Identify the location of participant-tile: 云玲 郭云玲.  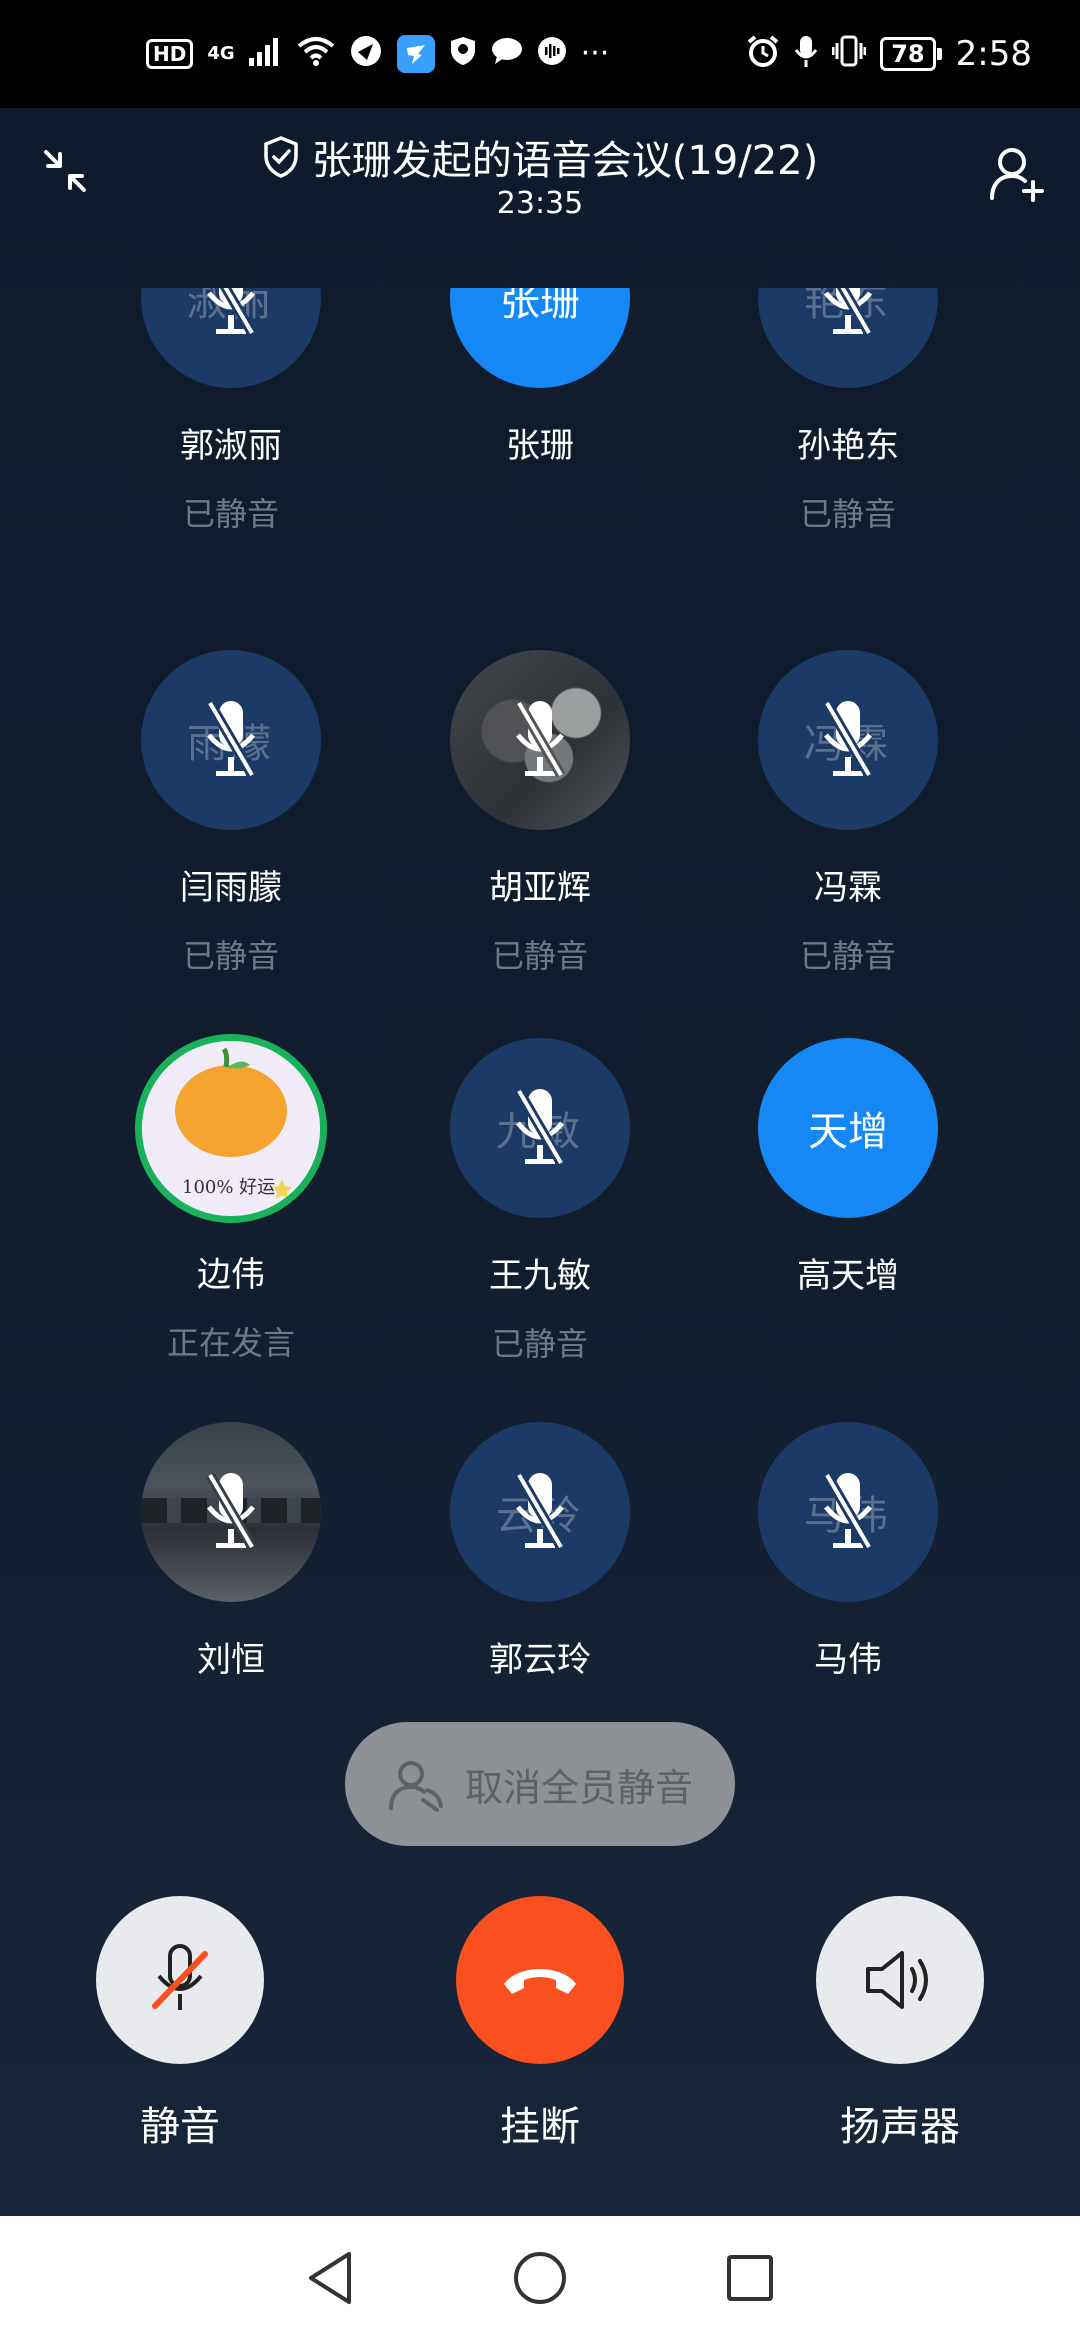
(540, 1555).